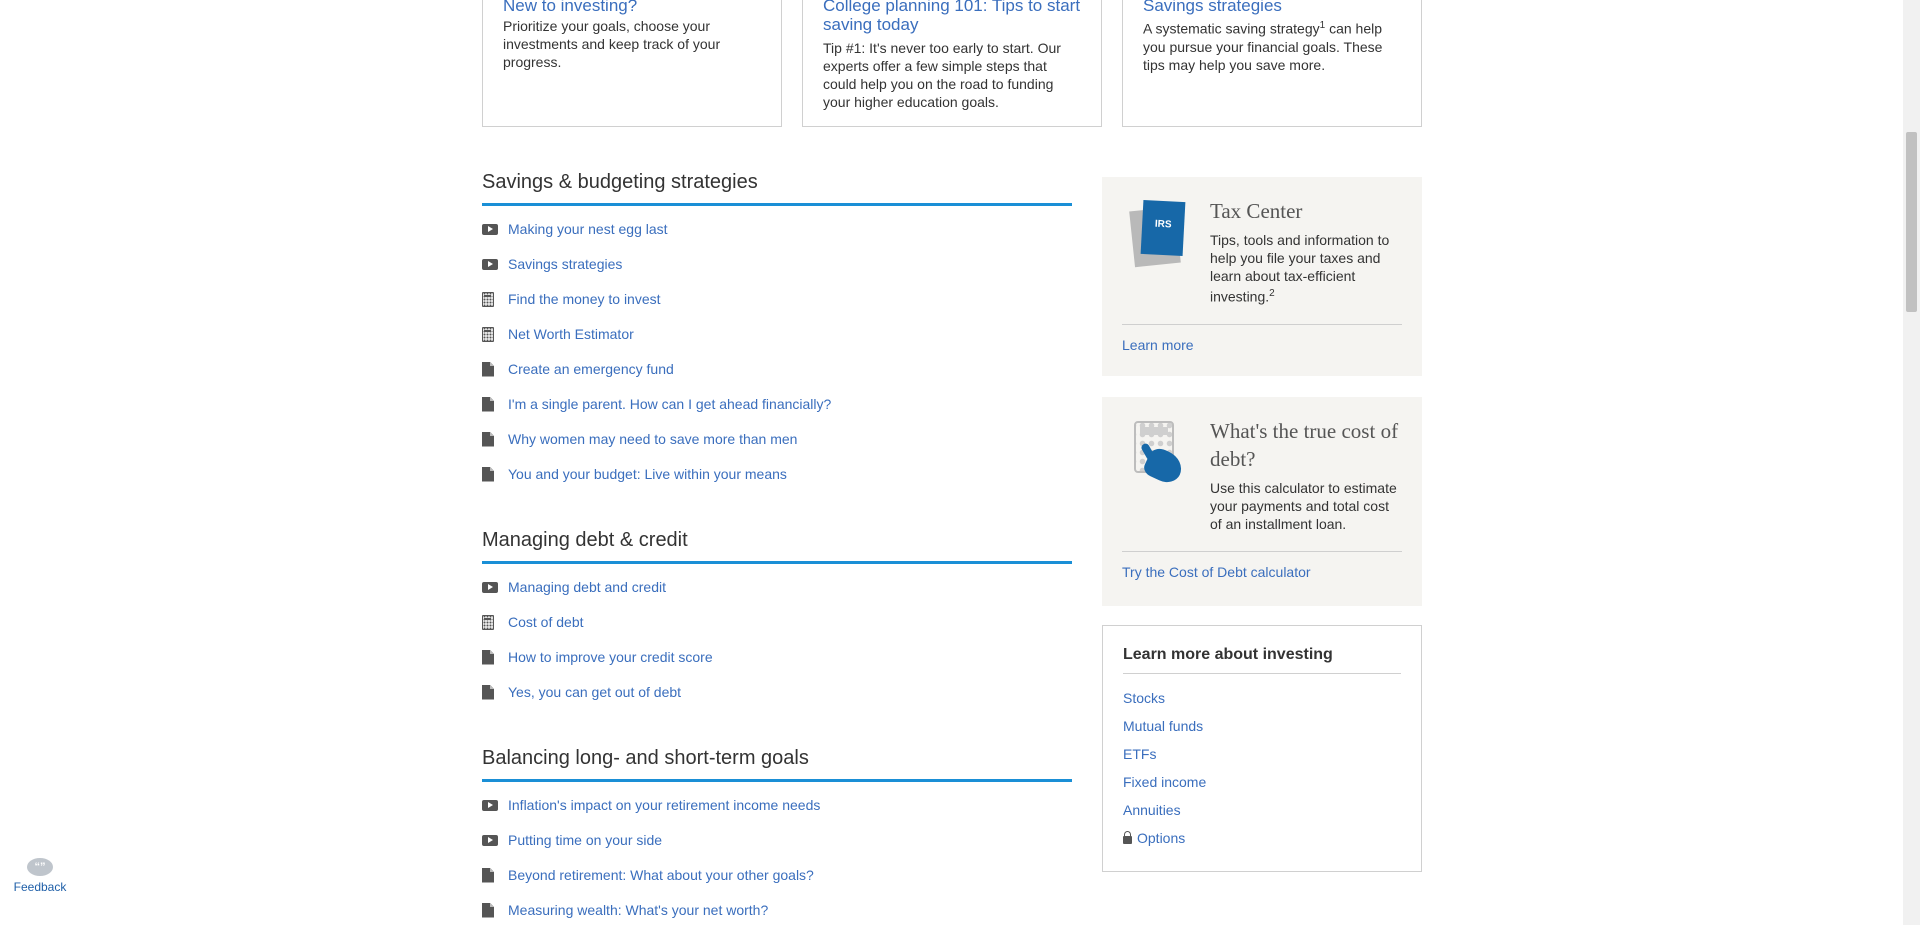  I want to click on list-item: Savings strategies, so click(777, 272).